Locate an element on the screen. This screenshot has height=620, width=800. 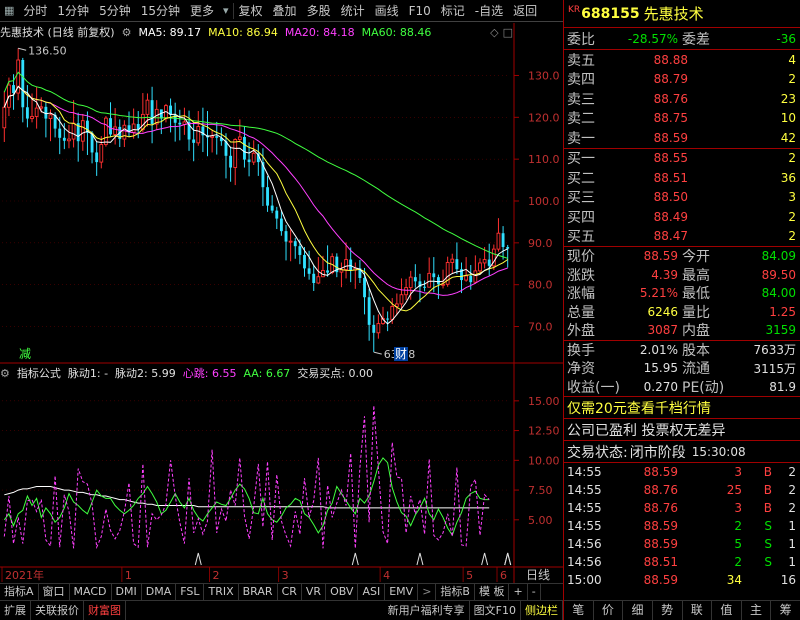
fundamental-row: 净资 15.95 流通 3115万 is located at coordinates (682, 368).